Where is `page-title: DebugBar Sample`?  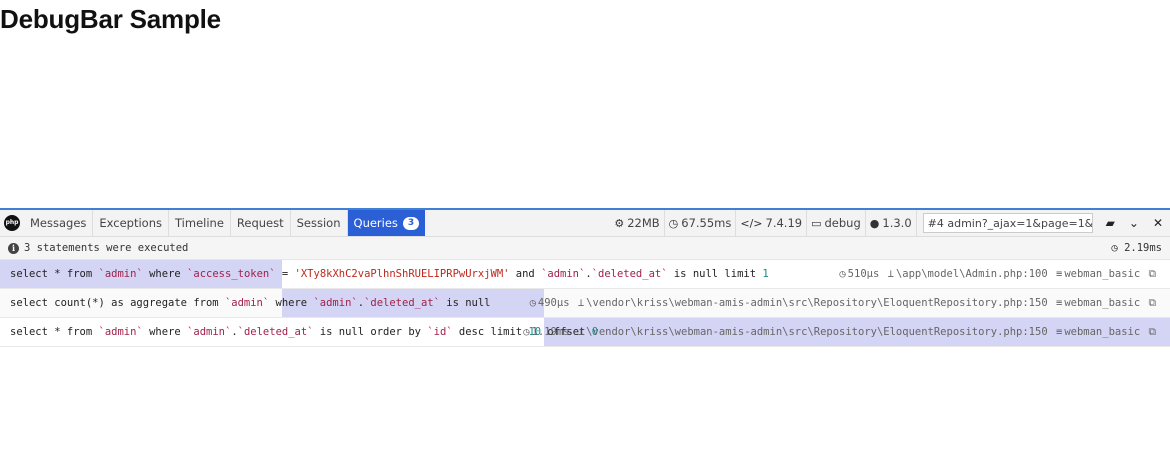
page-title: DebugBar Sample is located at coordinates (110, 19).